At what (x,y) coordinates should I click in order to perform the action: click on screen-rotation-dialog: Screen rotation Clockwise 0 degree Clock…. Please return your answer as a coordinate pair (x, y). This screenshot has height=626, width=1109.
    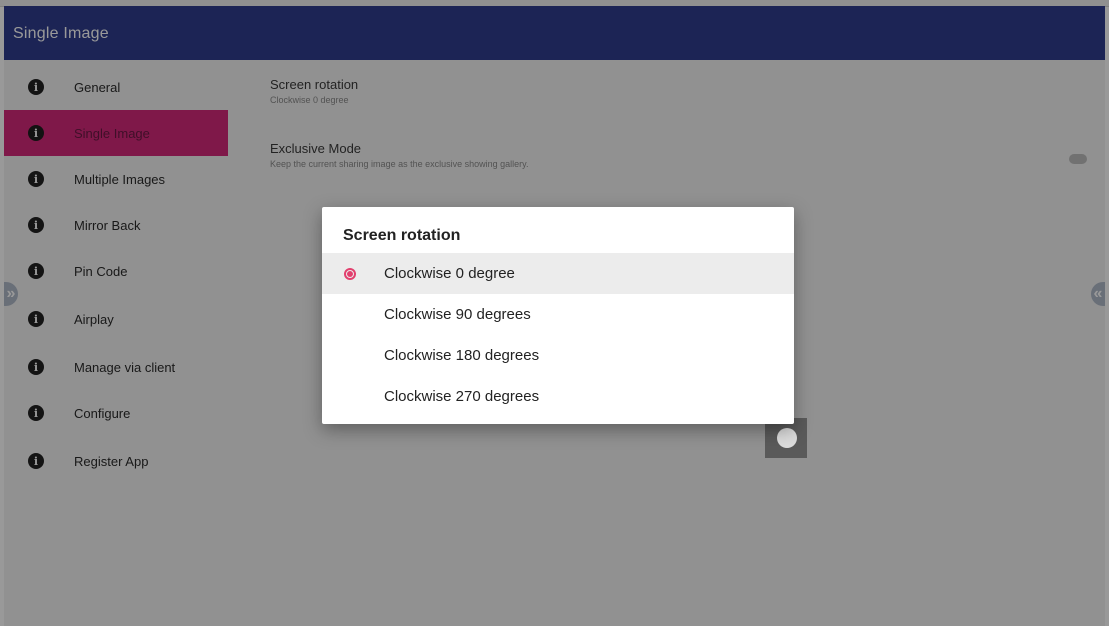
    Looking at the image, I should click on (558, 315).